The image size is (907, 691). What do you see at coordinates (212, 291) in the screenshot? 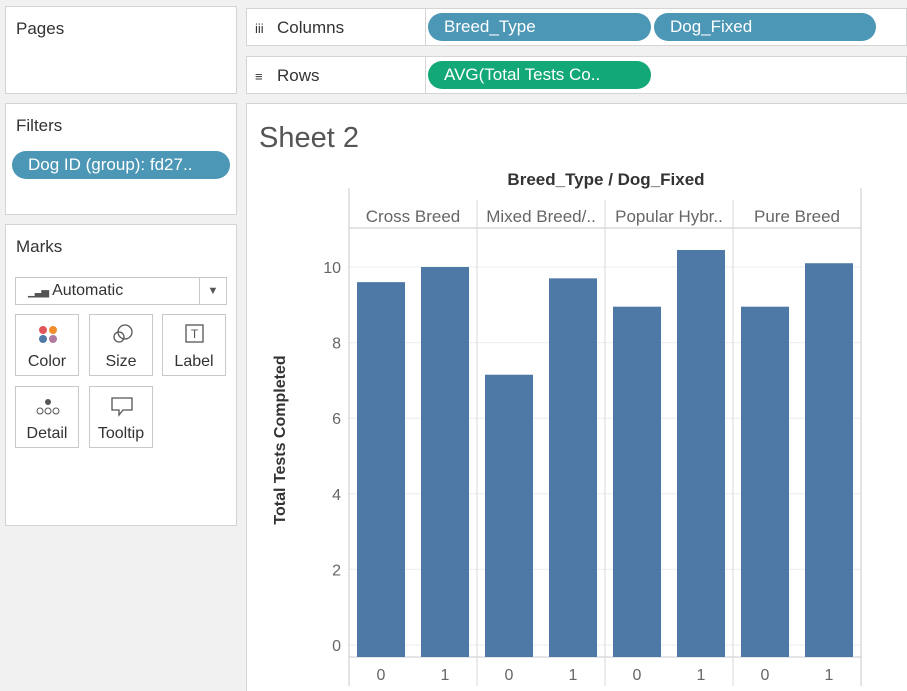
I see `chevron-down-icon: ▼` at bounding box center [212, 291].